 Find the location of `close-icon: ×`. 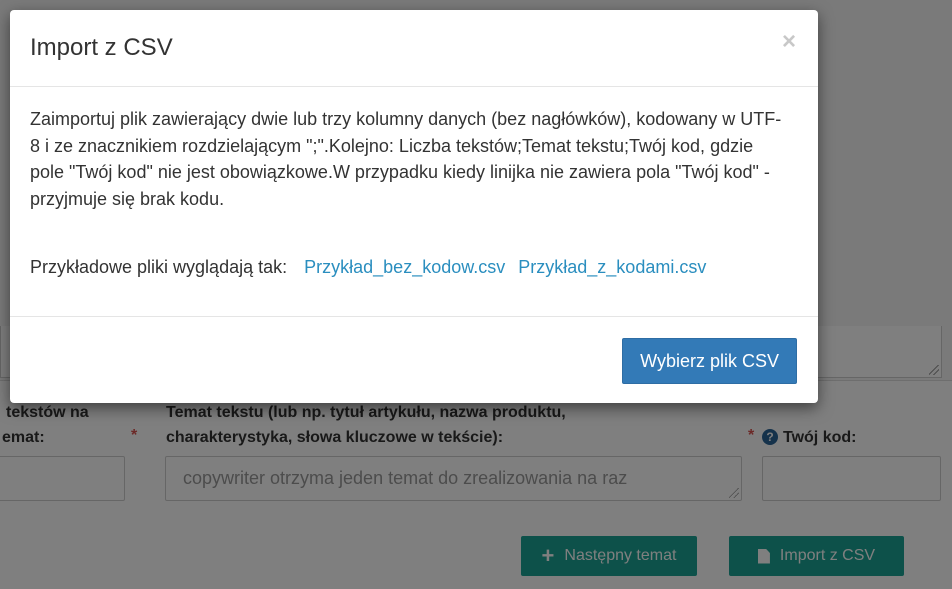

close-icon: × is located at coordinates (789, 42).